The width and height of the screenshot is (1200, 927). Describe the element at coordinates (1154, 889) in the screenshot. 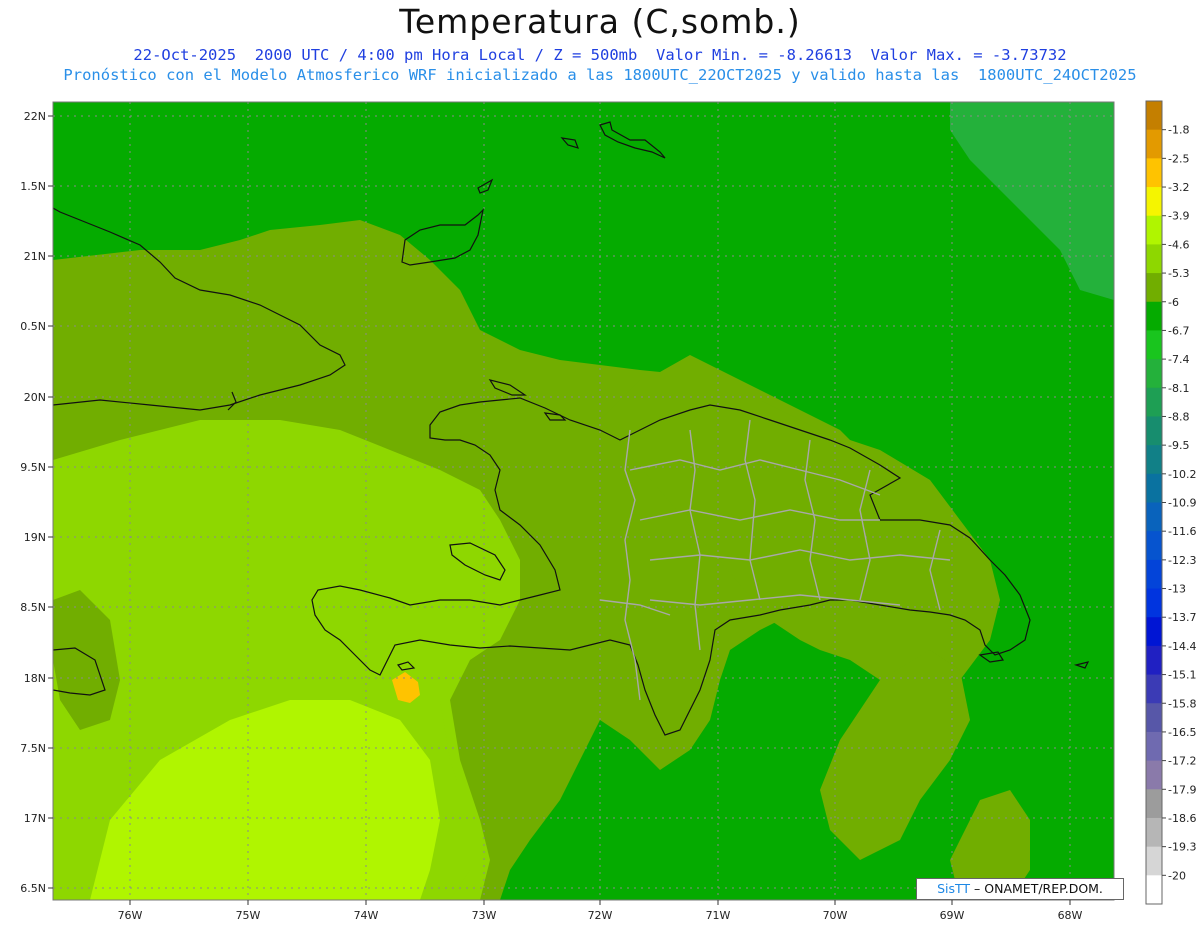

I see `colorbar-swatch-bottom` at that location.